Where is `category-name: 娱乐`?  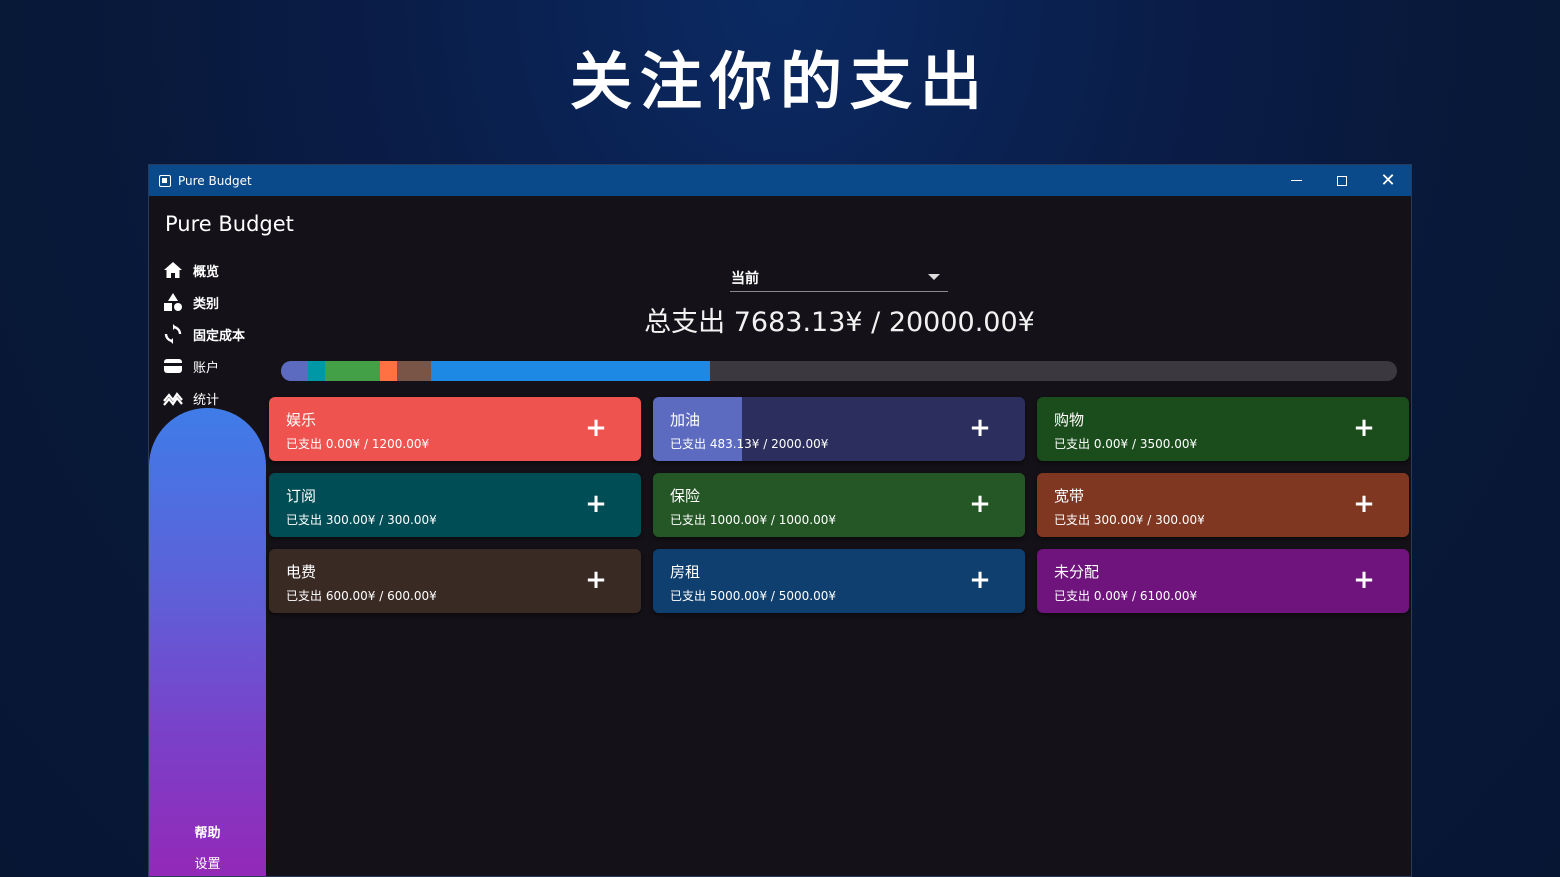 category-name: 娱乐 is located at coordinates (301, 420).